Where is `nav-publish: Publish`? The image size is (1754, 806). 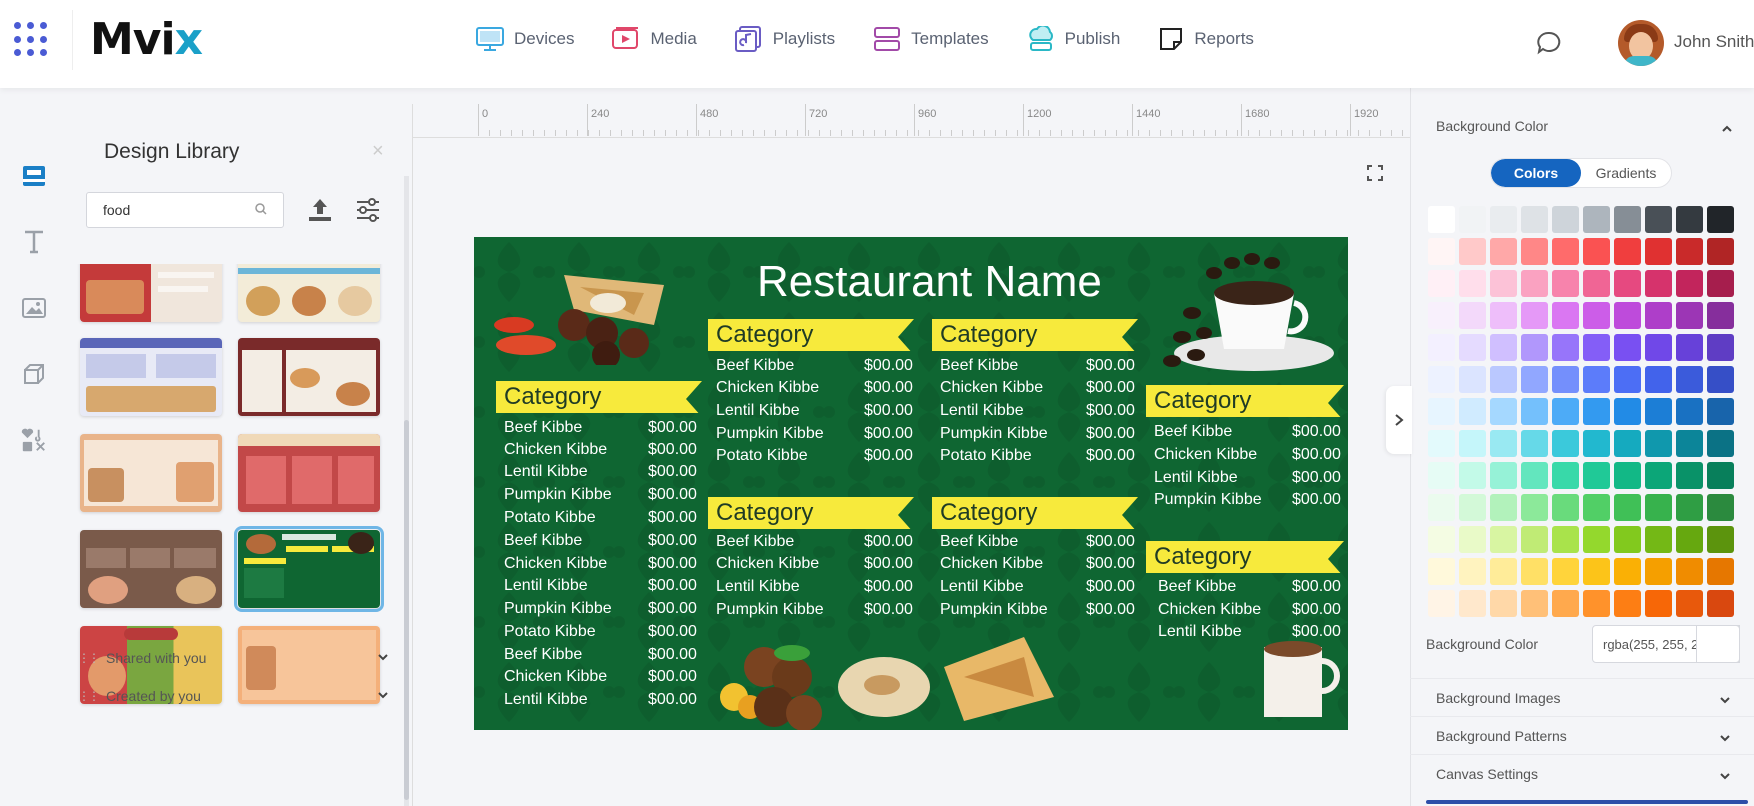 nav-publish: Publish is located at coordinates (1073, 39).